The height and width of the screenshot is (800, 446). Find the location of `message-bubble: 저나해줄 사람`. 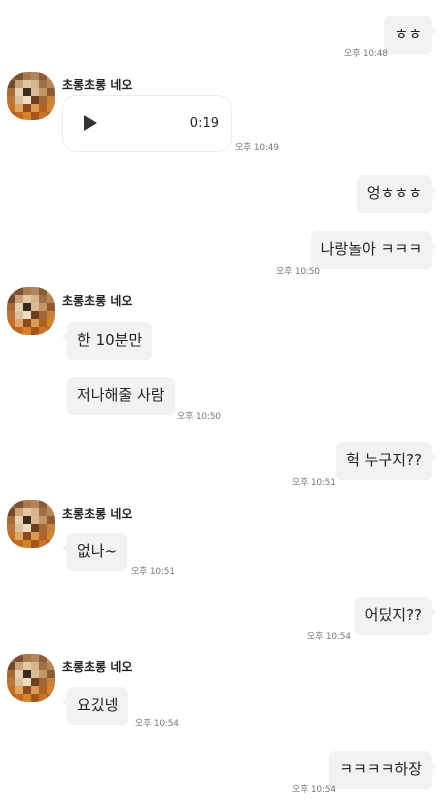

message-bubble: 저나해줄 사람 is located at coordinates (121, 395).